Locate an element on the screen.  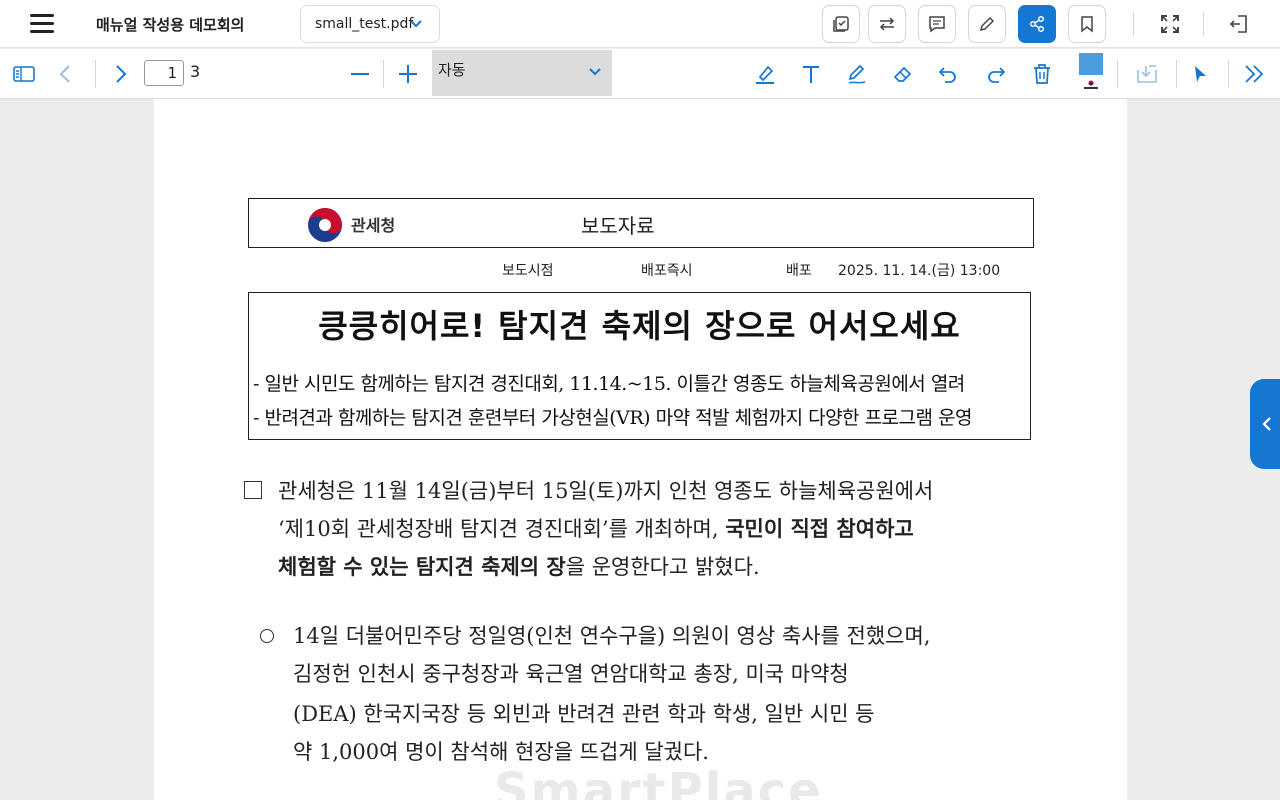
text-tool-button is located at coordinates (811, 74).